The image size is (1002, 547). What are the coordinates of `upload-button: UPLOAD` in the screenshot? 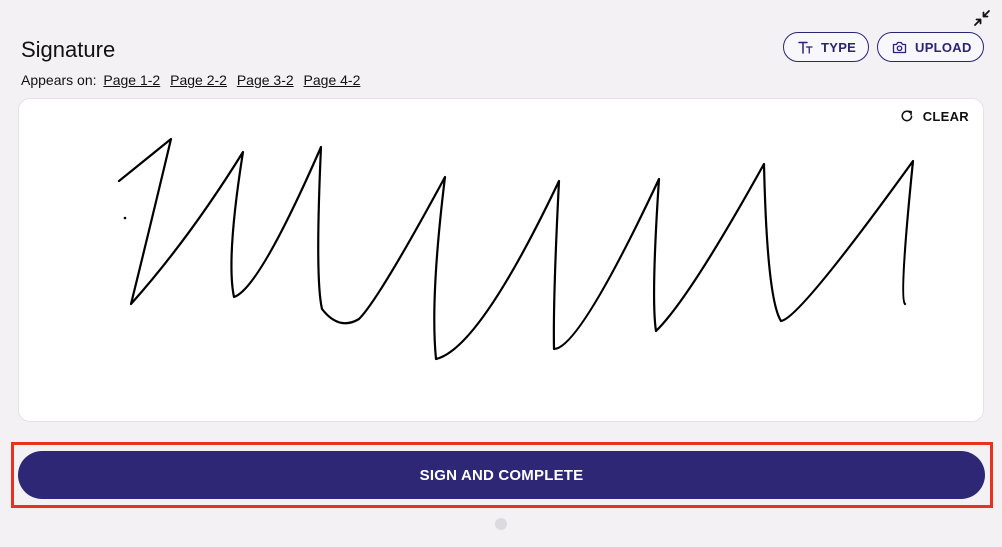 It's located at (930, 47).